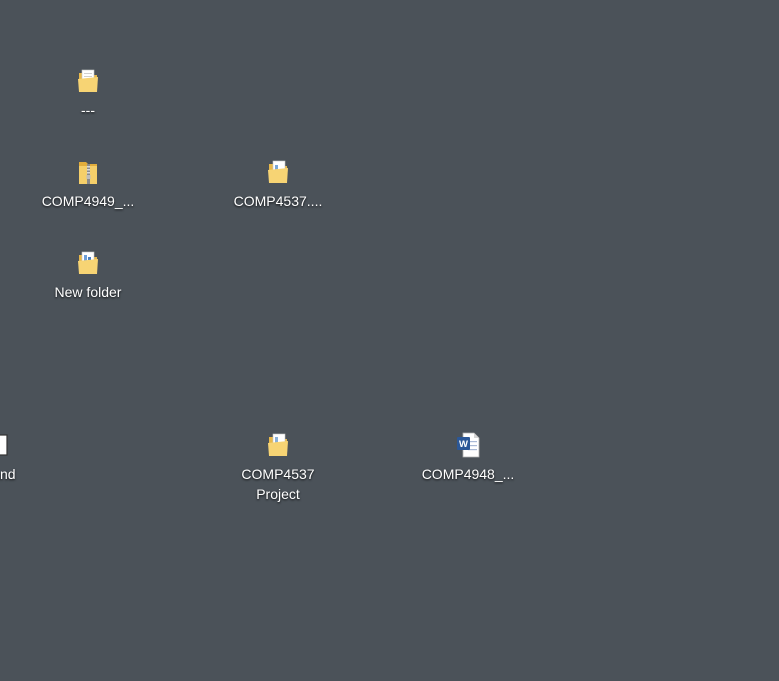 This screenshot has width=779, height=681. Describe the element at coordinates (88, 173) in the screenshot. I see `zip-folder-icon` at that location.